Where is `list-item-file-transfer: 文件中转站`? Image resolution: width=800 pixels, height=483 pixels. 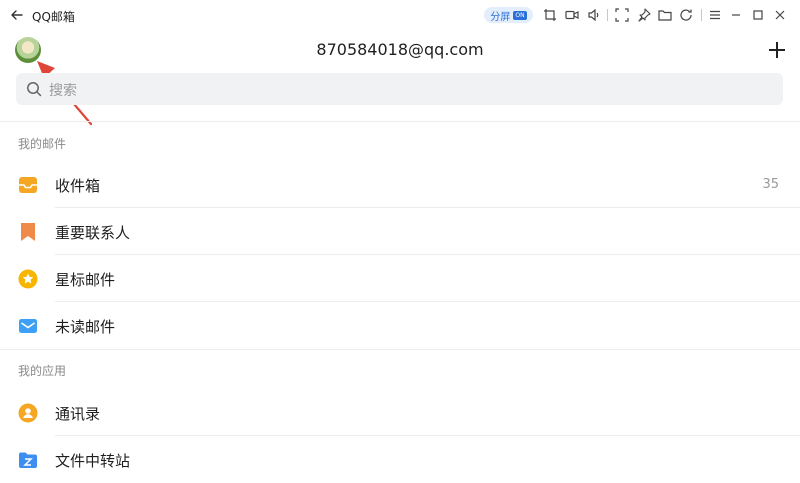 list-item-file-transfer: 文件中转站 is located at coordinates (400, 460).